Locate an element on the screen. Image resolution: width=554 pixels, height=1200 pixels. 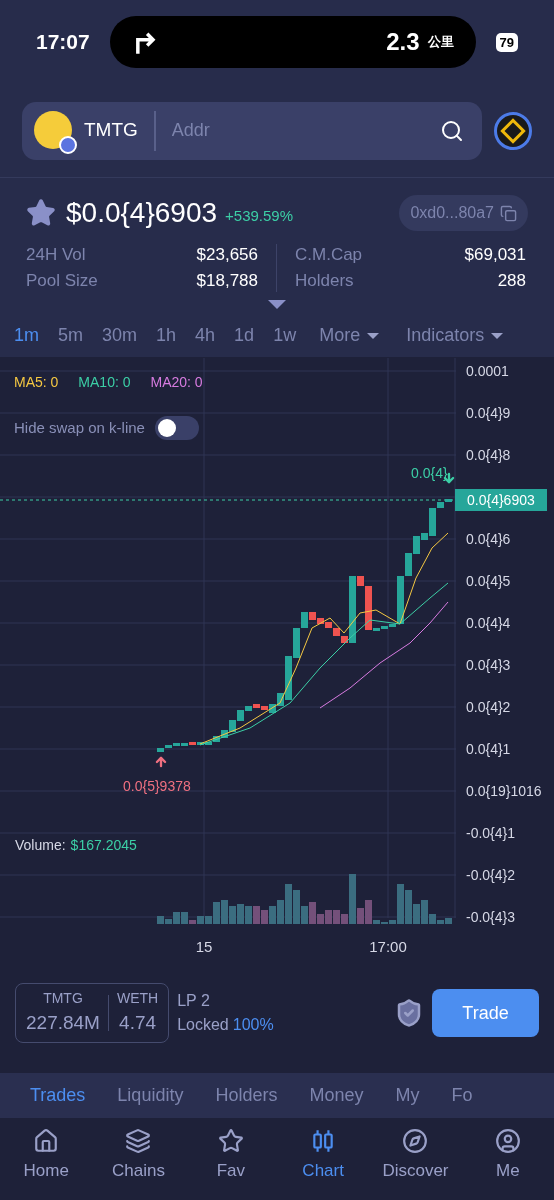
reserve-token: TMTG is located at coordinates (63, 999).